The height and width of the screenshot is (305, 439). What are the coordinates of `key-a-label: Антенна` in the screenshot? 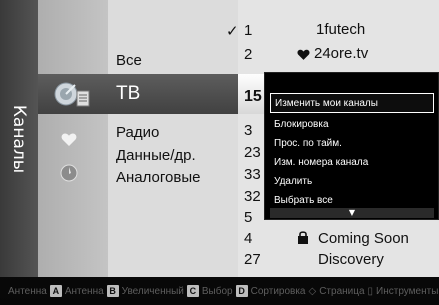 It's located at (84, 291).